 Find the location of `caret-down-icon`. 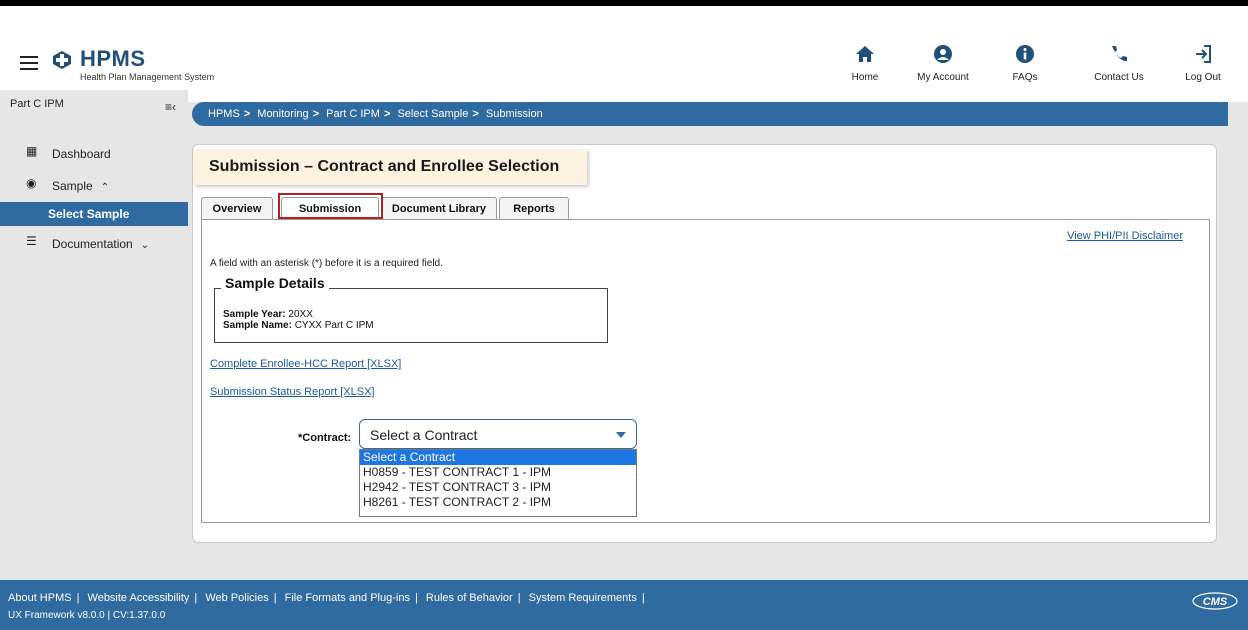

caret-down-icon is located at coordinates (621, 435).